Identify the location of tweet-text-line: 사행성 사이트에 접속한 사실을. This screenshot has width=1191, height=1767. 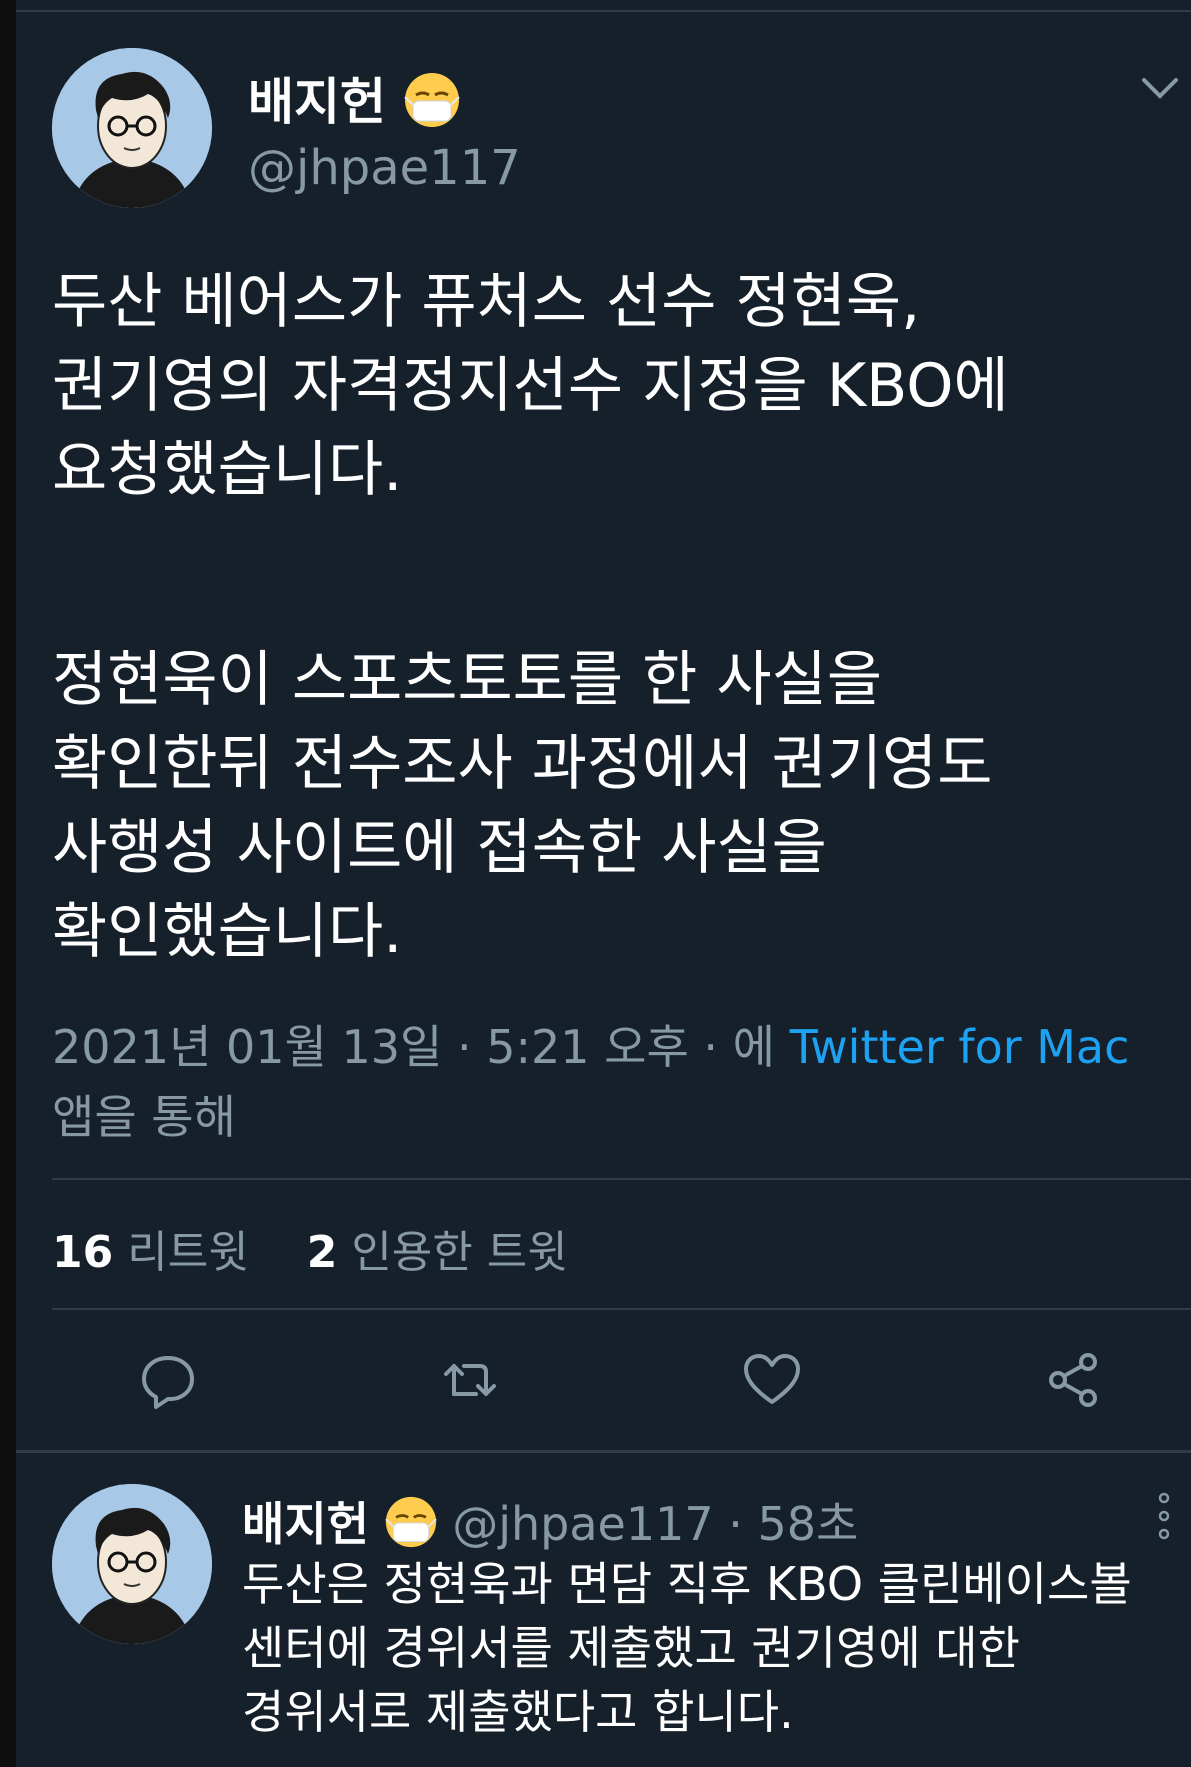
(439, 848).